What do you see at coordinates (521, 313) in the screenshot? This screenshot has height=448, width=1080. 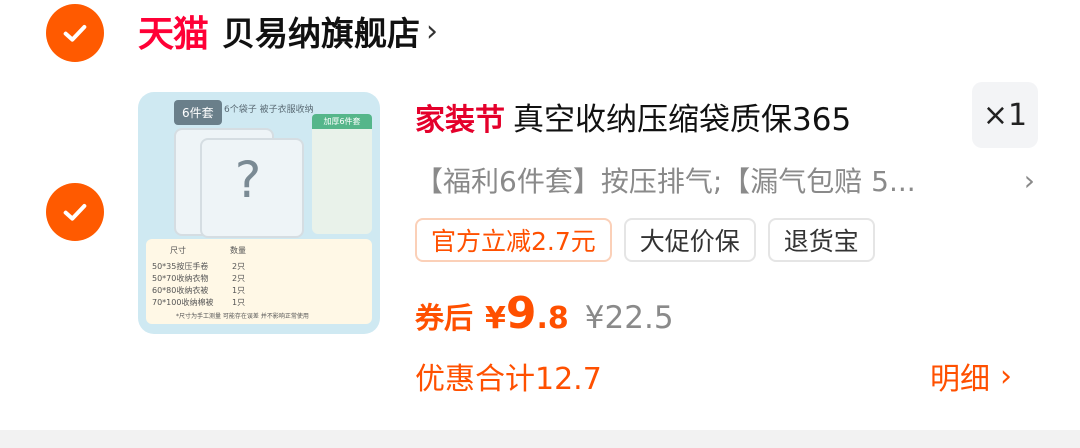 I see `price-integer: 9` at bounding box center [521, 313].